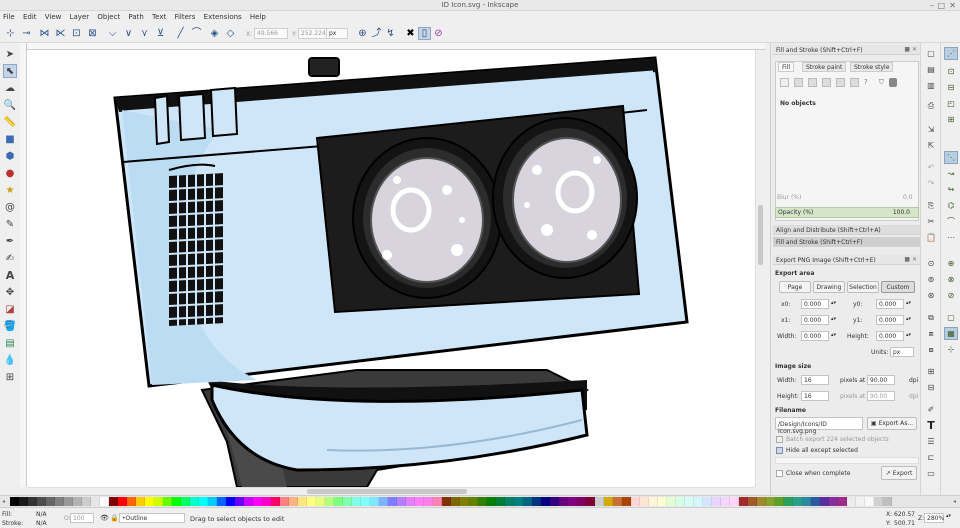 This screenshot has height=528, width=960. What do you see at coordinates (815, 380) in the screenshot?
I see `image-width-input: 16` at bounding box center [815, 380].